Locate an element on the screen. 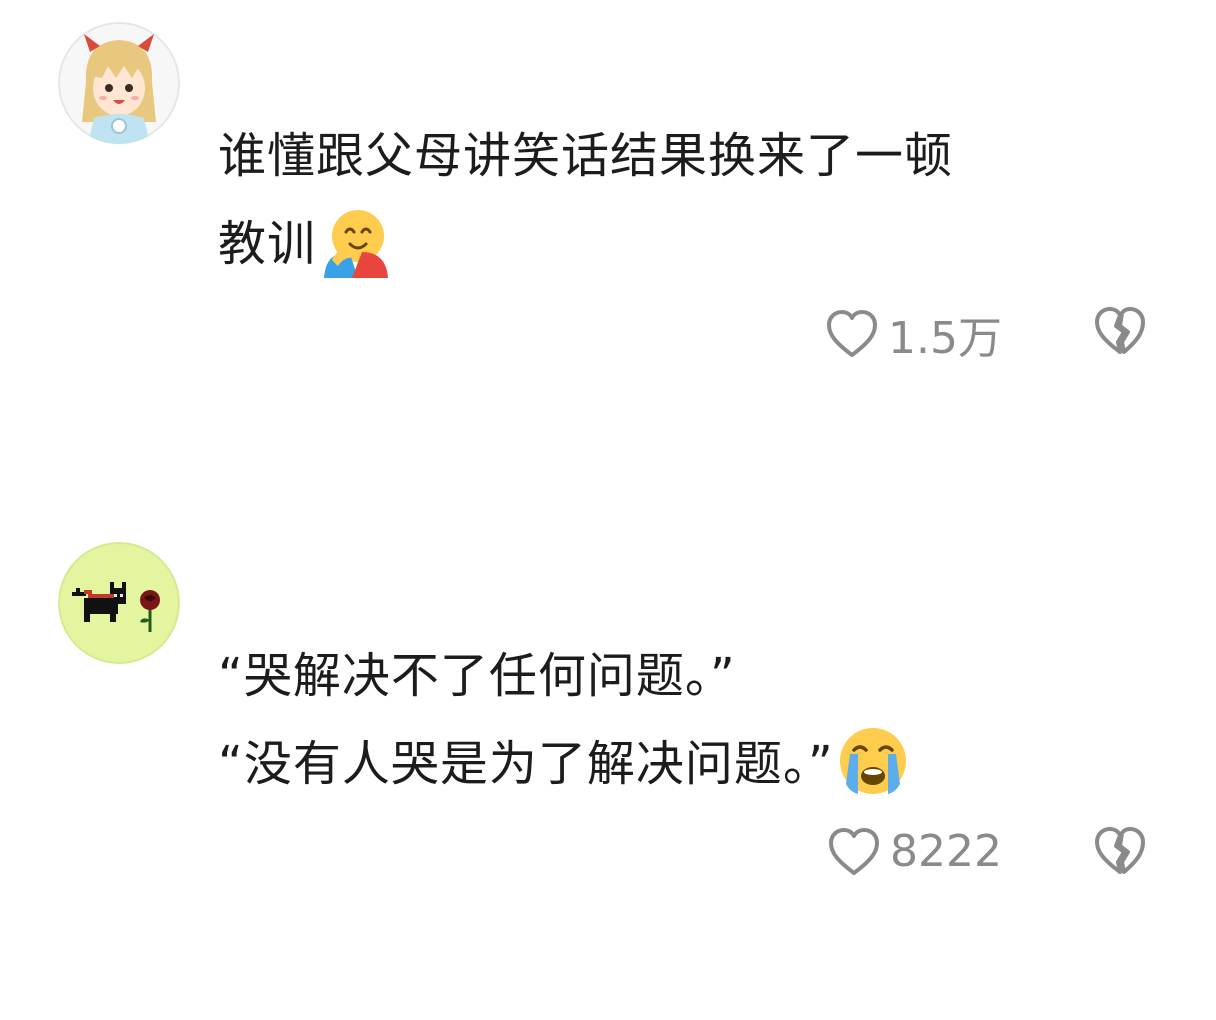 The height and width of the screenshot is (1020, 1216). comment-text: “哭解决不了任何问题。” “没有人哭是为了解决问题。” is located at coordinates (678, 720).